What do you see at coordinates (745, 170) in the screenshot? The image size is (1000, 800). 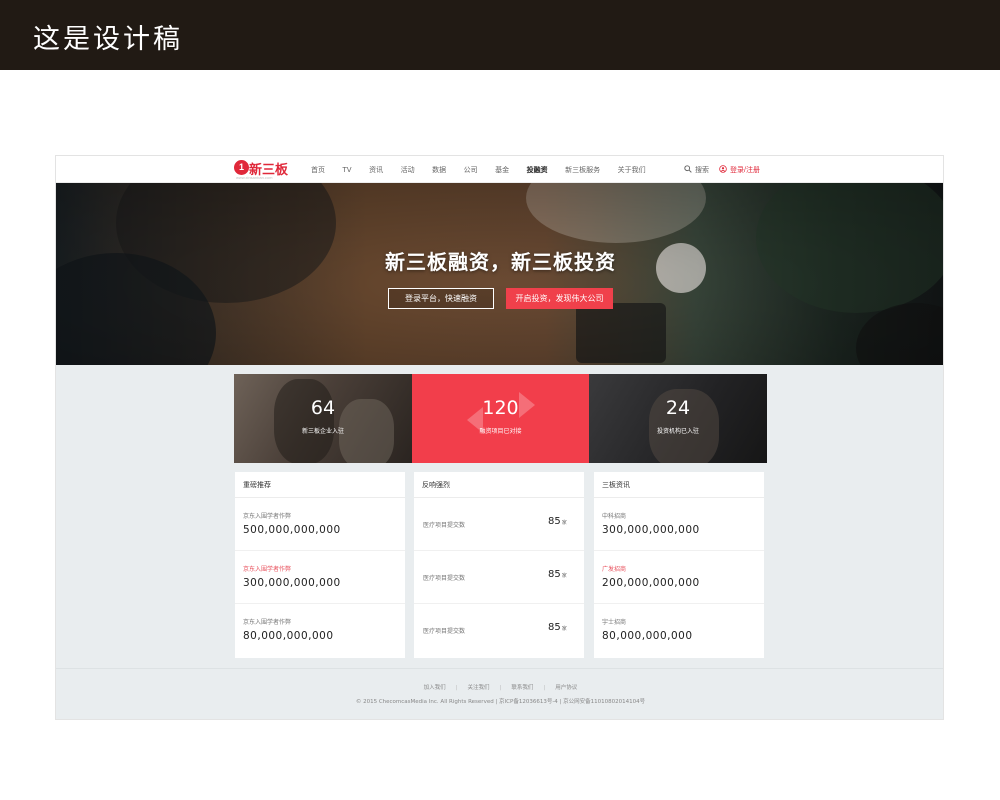 I see `login-label: 登录/注册` at bounding box center [745, 170].